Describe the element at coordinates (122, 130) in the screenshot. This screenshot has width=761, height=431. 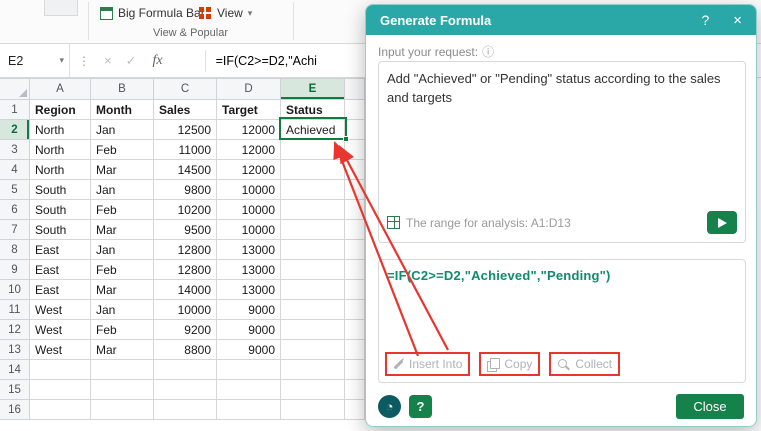
I see `cell-B2: Jan` at that location.